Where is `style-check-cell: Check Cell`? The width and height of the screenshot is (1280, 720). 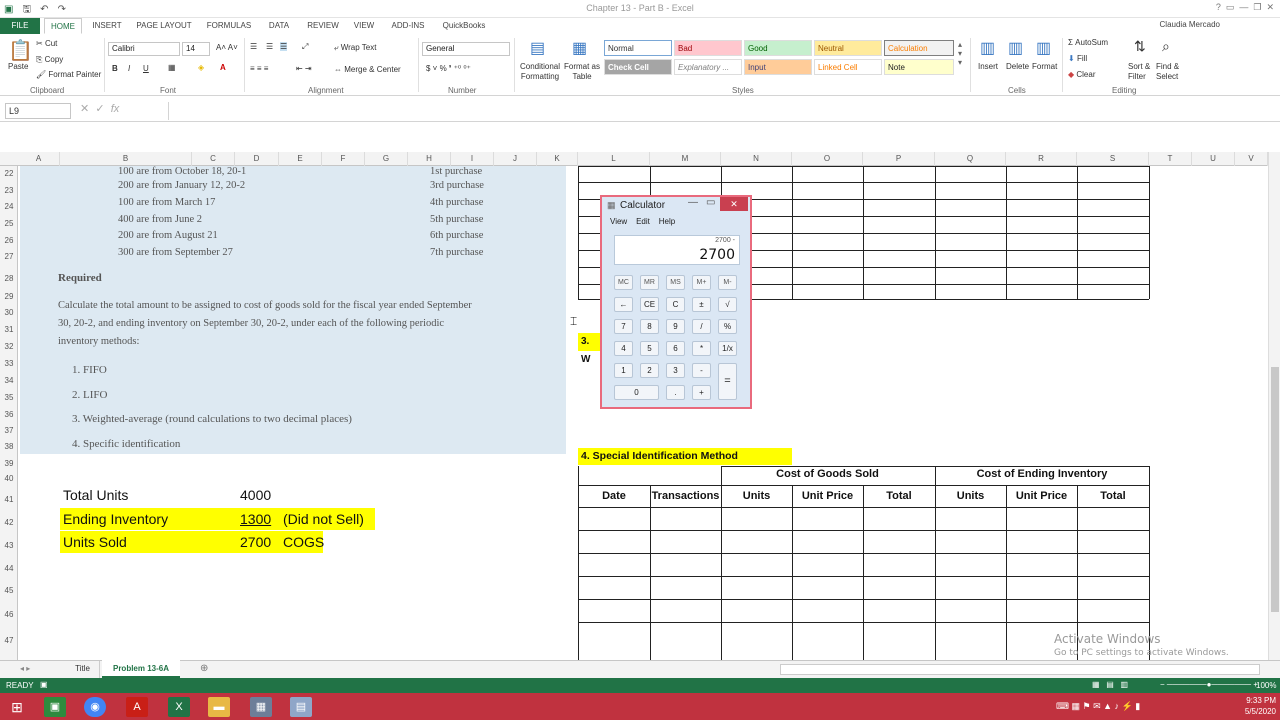
style-check-cell: Check Cell is located at coordinates (638, 67).